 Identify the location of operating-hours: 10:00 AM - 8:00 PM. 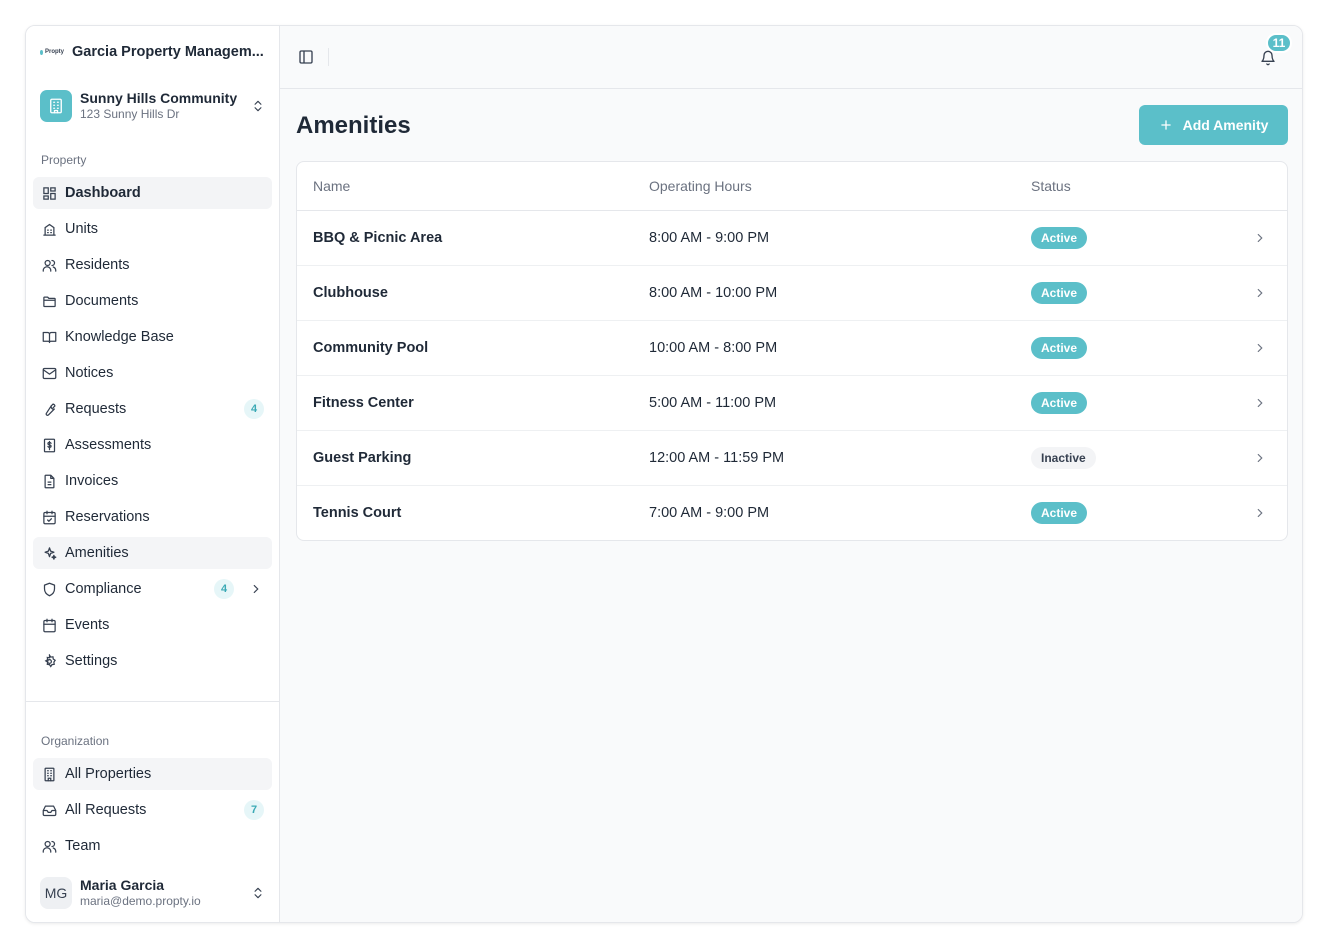
(713, 348).